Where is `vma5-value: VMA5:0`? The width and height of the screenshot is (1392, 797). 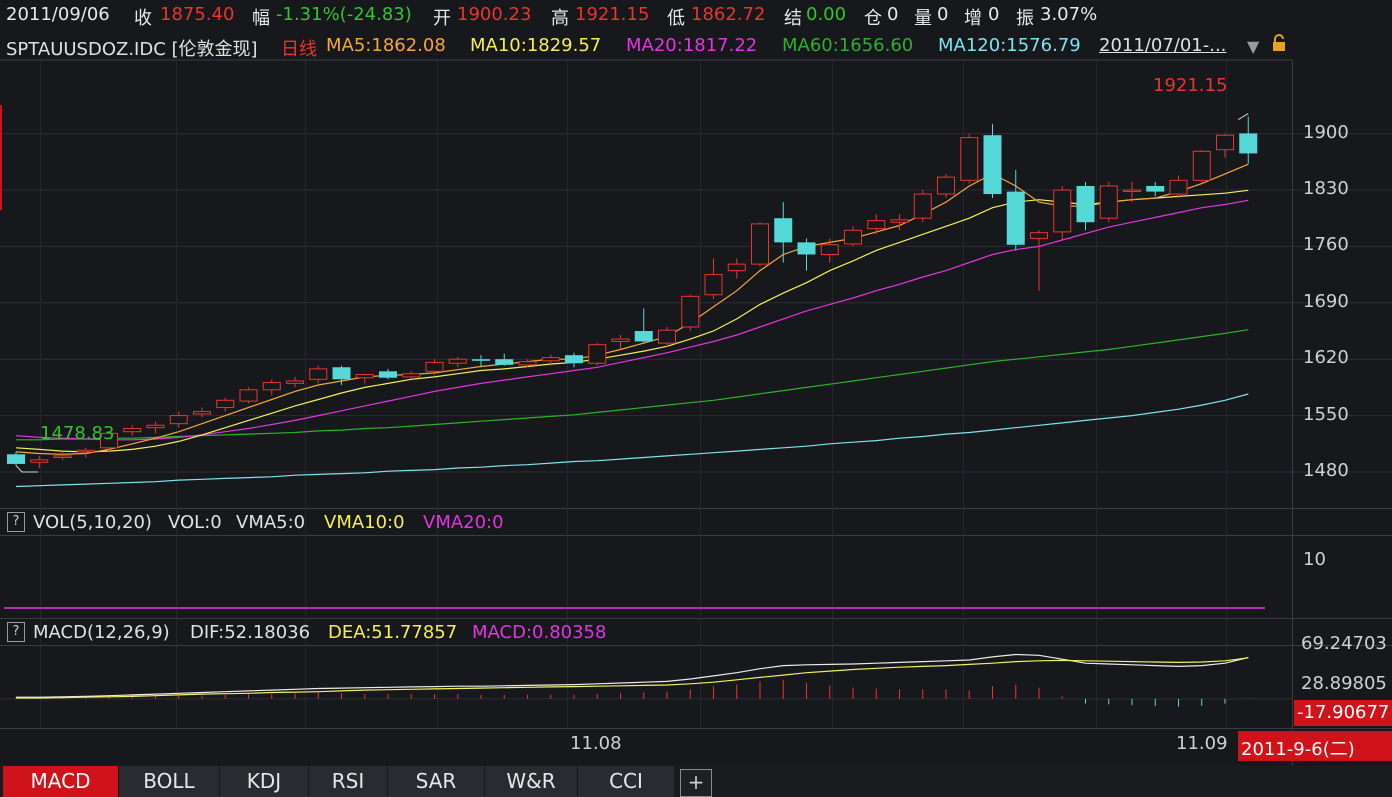
vma5-value: VMA5:0 is located at coordinates (271, 522).